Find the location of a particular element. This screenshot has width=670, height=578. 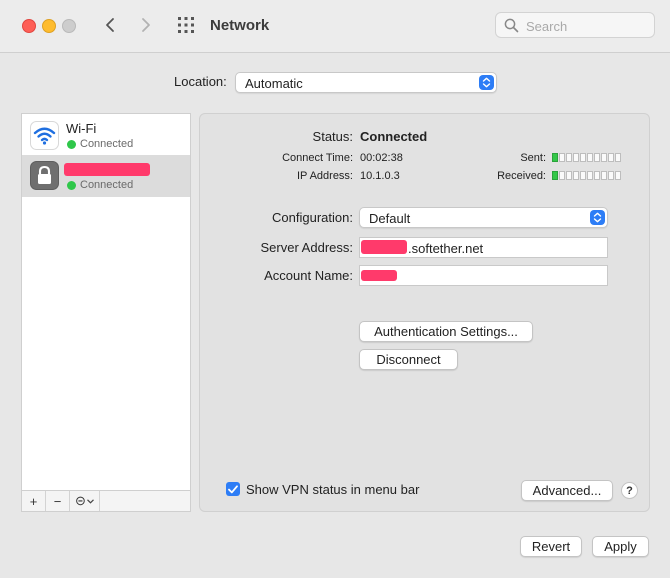

server-address-field: .softether.net is located at coordinates (483, 247).